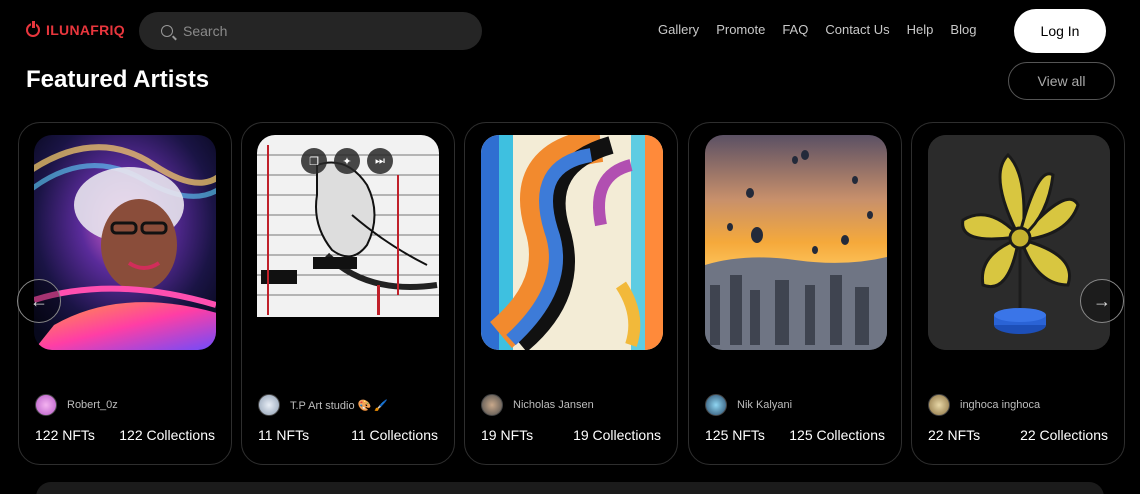 The image size is (1140, 494). What do you see at coordinates (1060, 31) in the screenshot?
I see `login-button: Log In` at bounding box center [1060, 31].